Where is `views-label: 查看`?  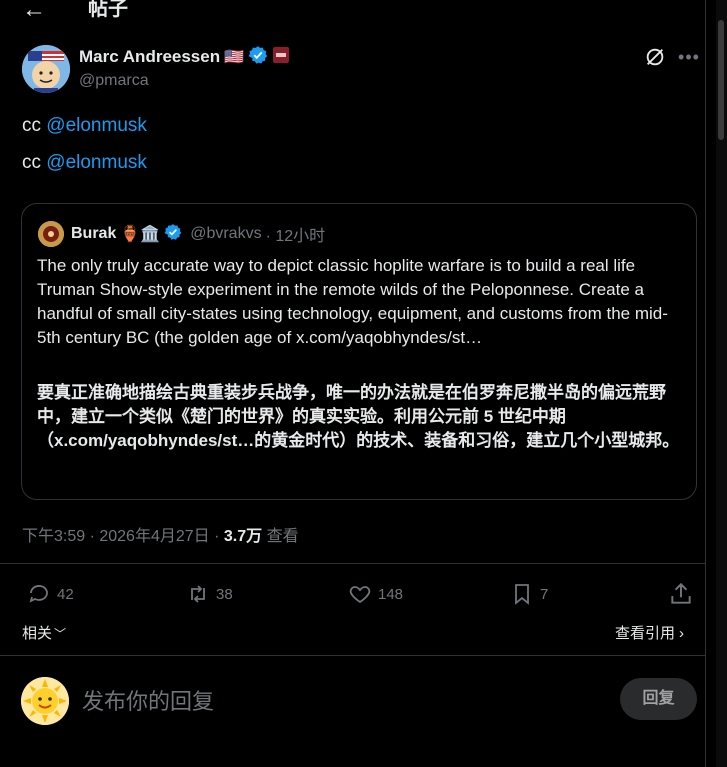 views-label: 查看 is located at coordinates (280, 536).